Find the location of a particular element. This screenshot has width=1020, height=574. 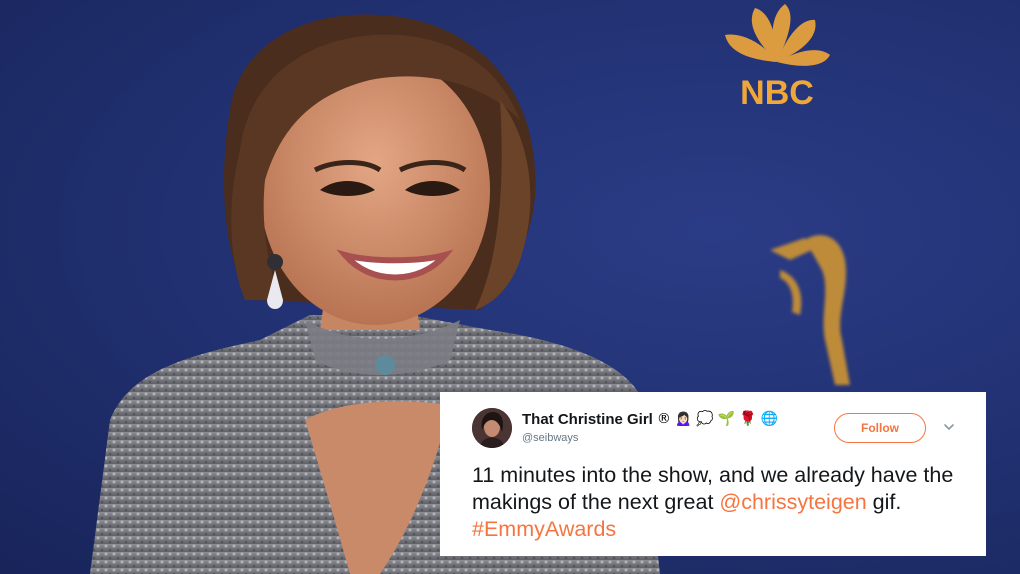

user-handle: @seibways is located at coordinates (550, 438).